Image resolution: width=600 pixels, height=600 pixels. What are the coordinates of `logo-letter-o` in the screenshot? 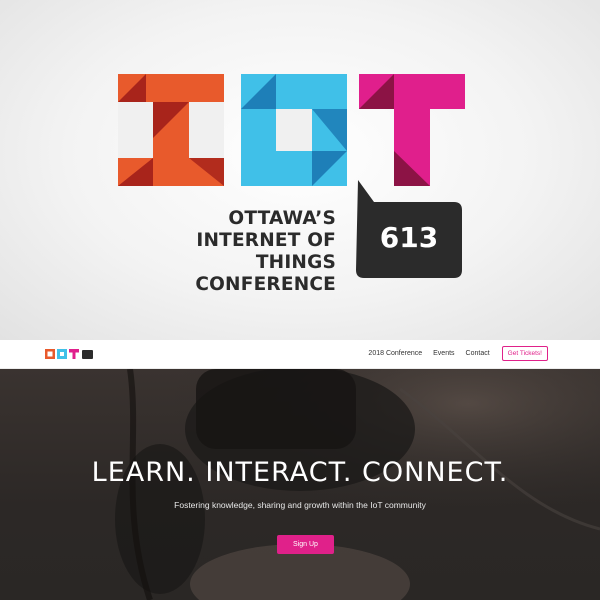 It's located at (294, 130).